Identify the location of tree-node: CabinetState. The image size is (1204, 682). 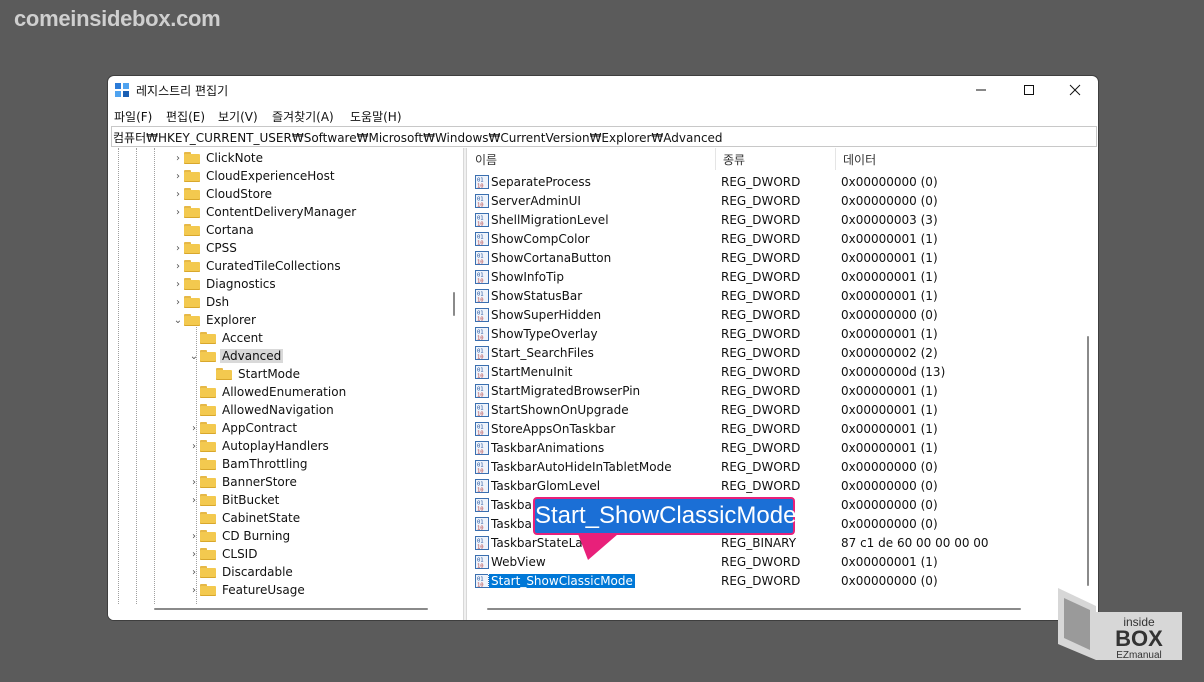
(245, 518).